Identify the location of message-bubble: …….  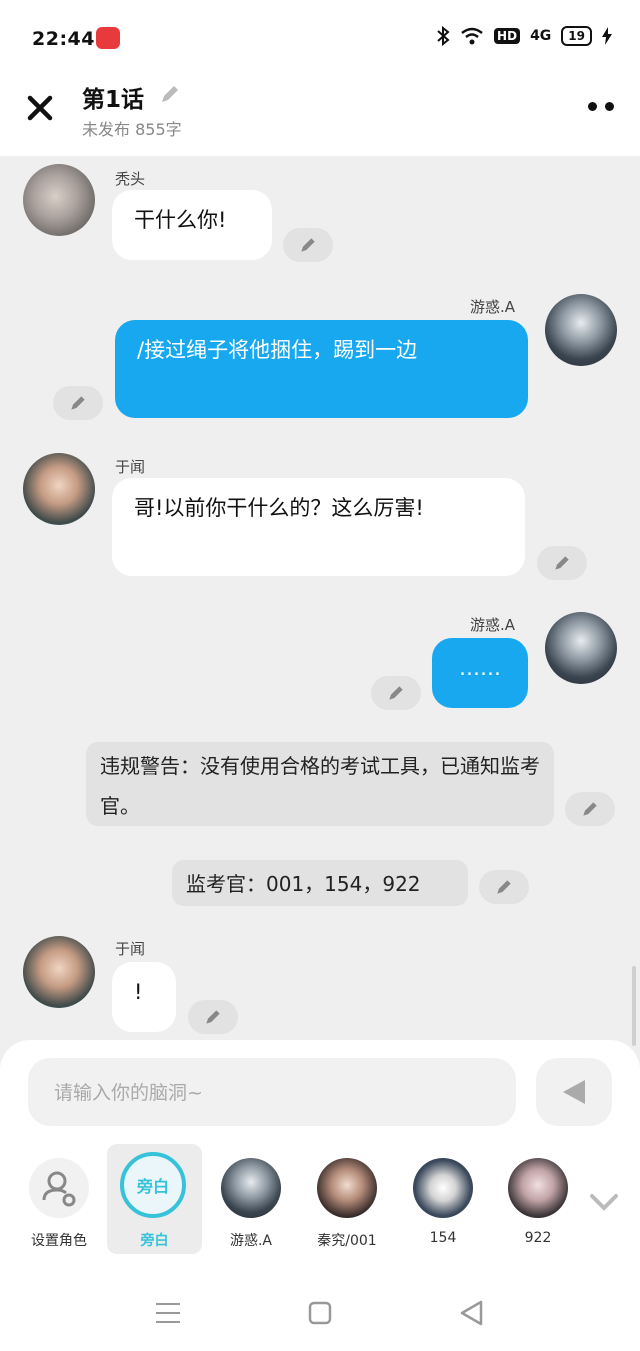
(480, 673).